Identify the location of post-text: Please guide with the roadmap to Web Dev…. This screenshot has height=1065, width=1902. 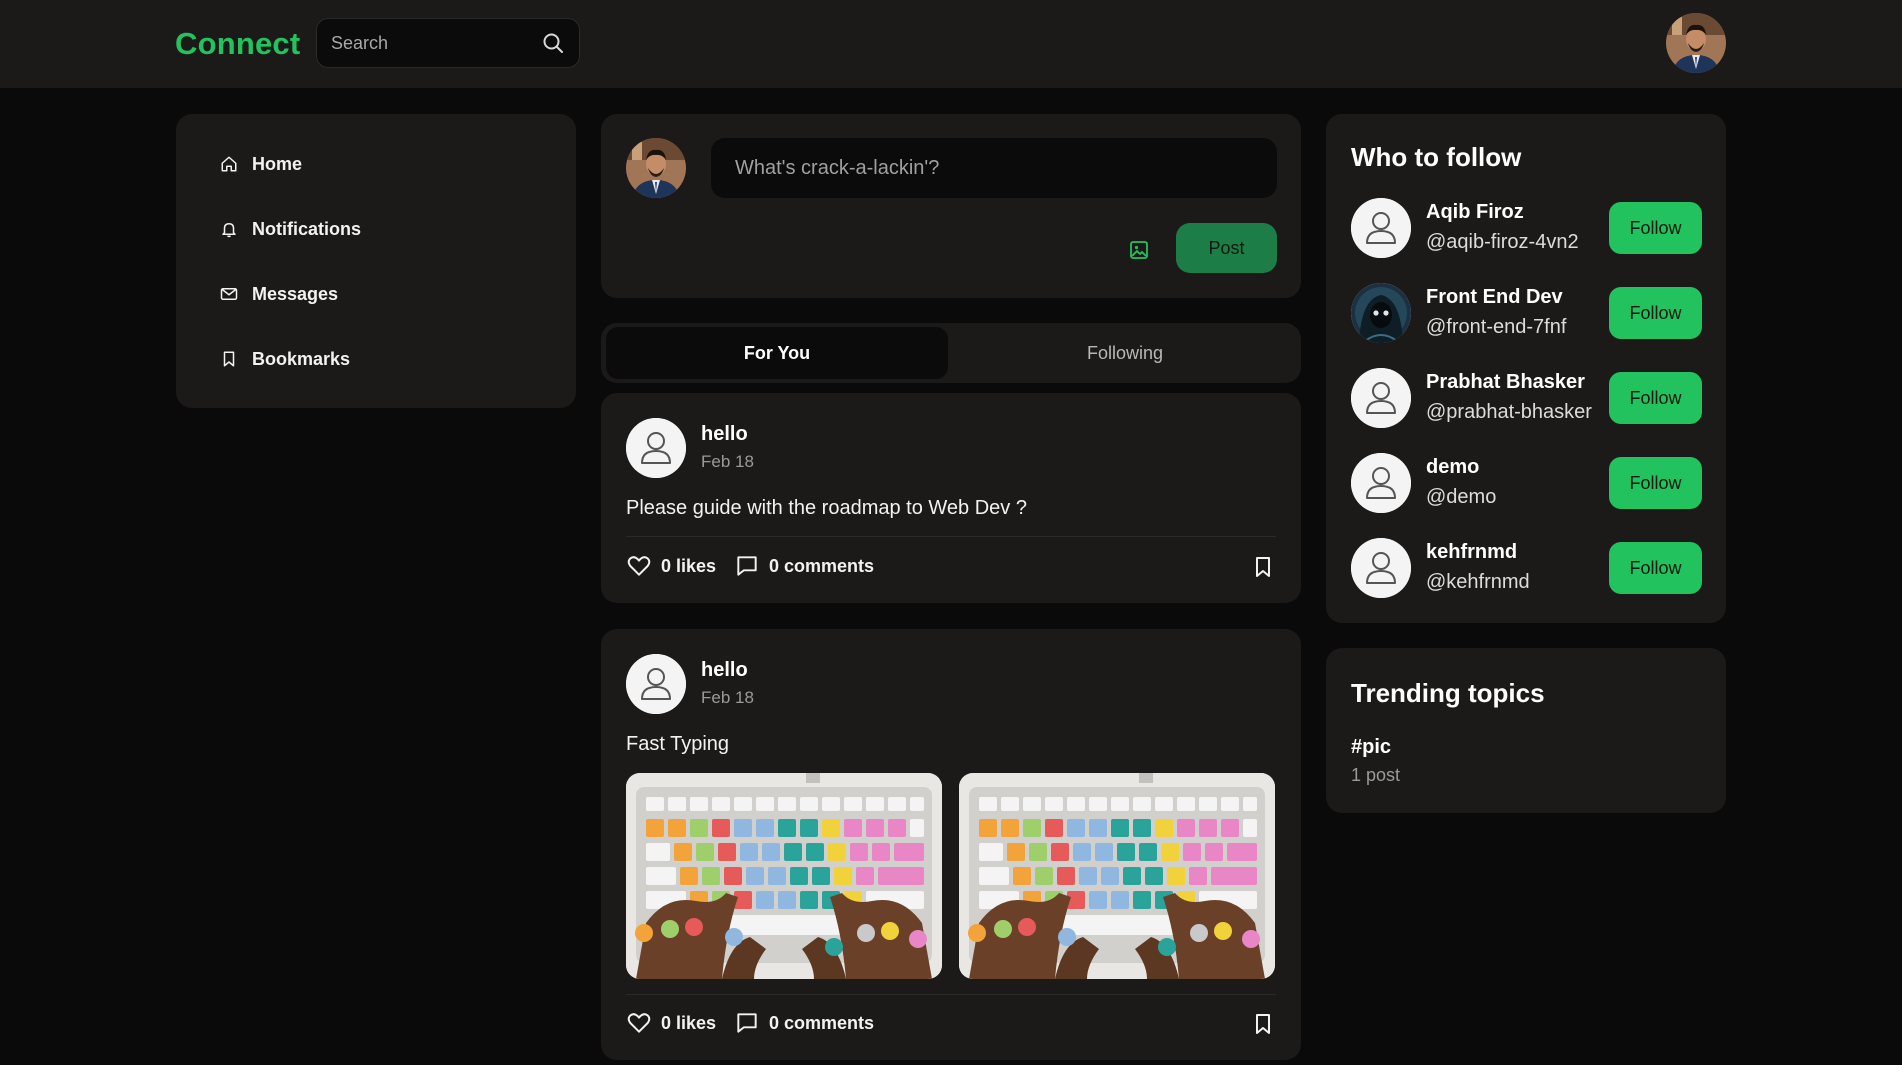
(826, 508).